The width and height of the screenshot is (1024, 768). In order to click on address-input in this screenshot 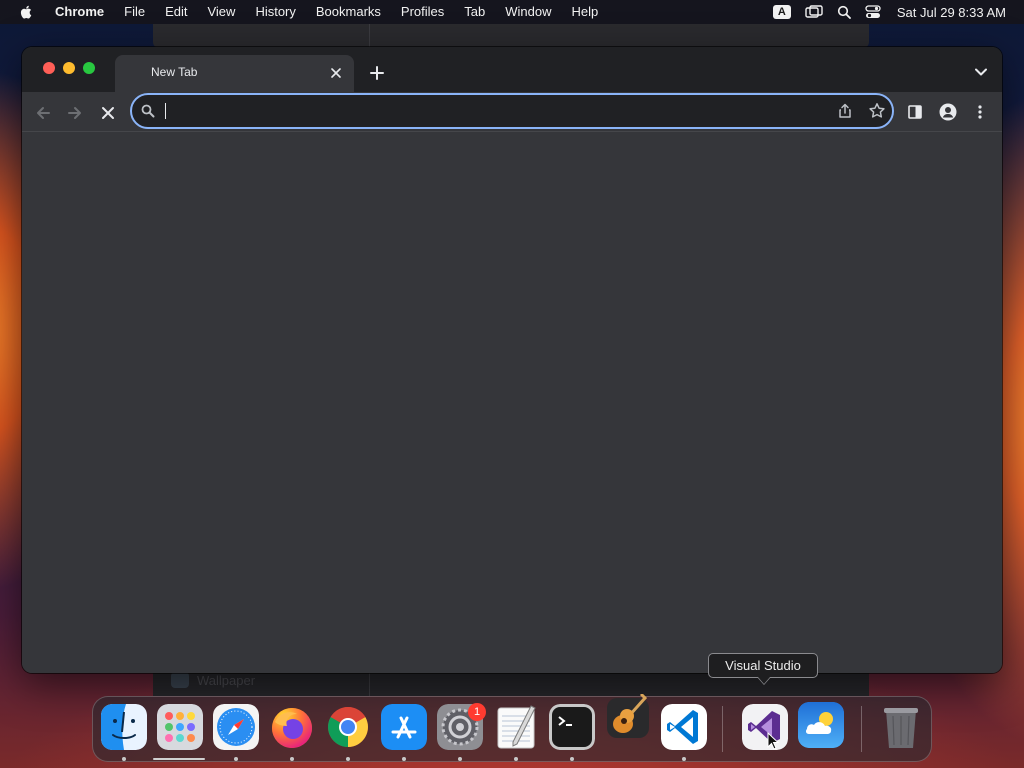, I will do `click(496, 111)`.